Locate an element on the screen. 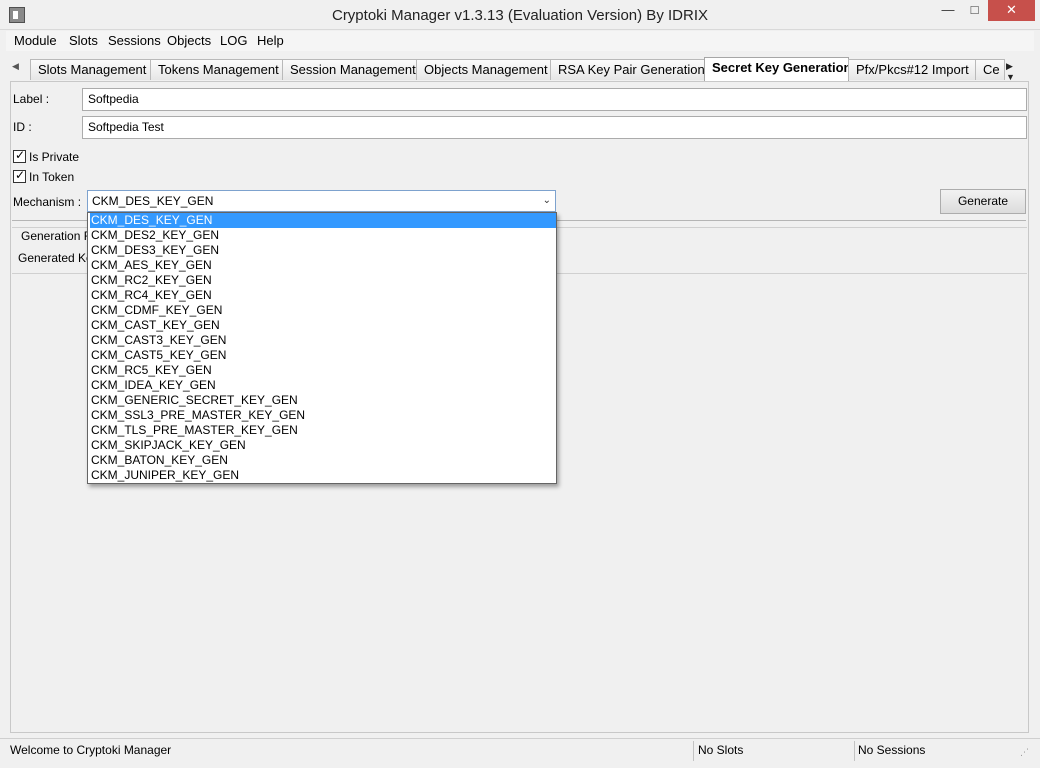  tab-secret-key-generation: Secret Key Generation is located at coordinates (776, 69).